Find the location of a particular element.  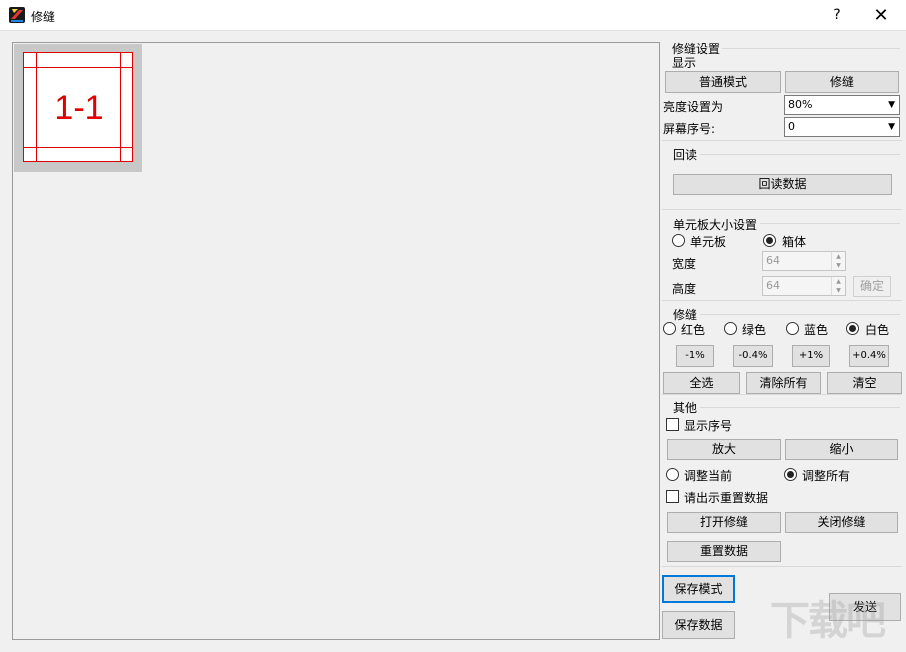

brightness-value: 80% is located at coordinates (800, 104).